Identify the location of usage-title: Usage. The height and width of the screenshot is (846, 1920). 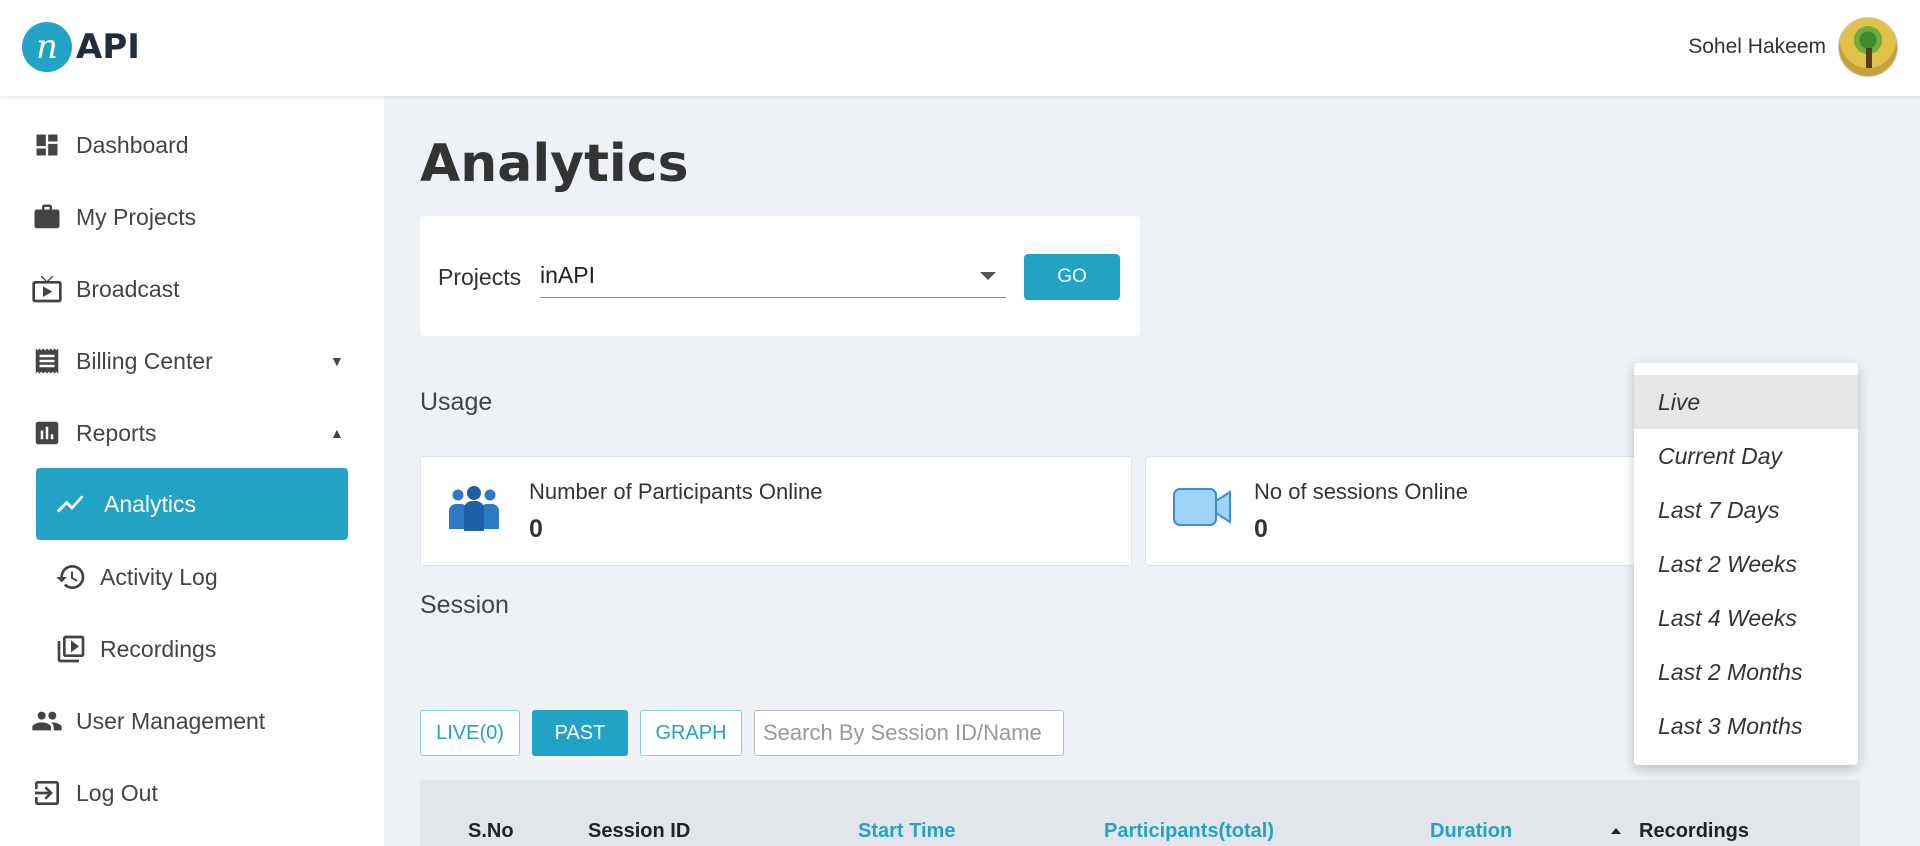
(456, 402).